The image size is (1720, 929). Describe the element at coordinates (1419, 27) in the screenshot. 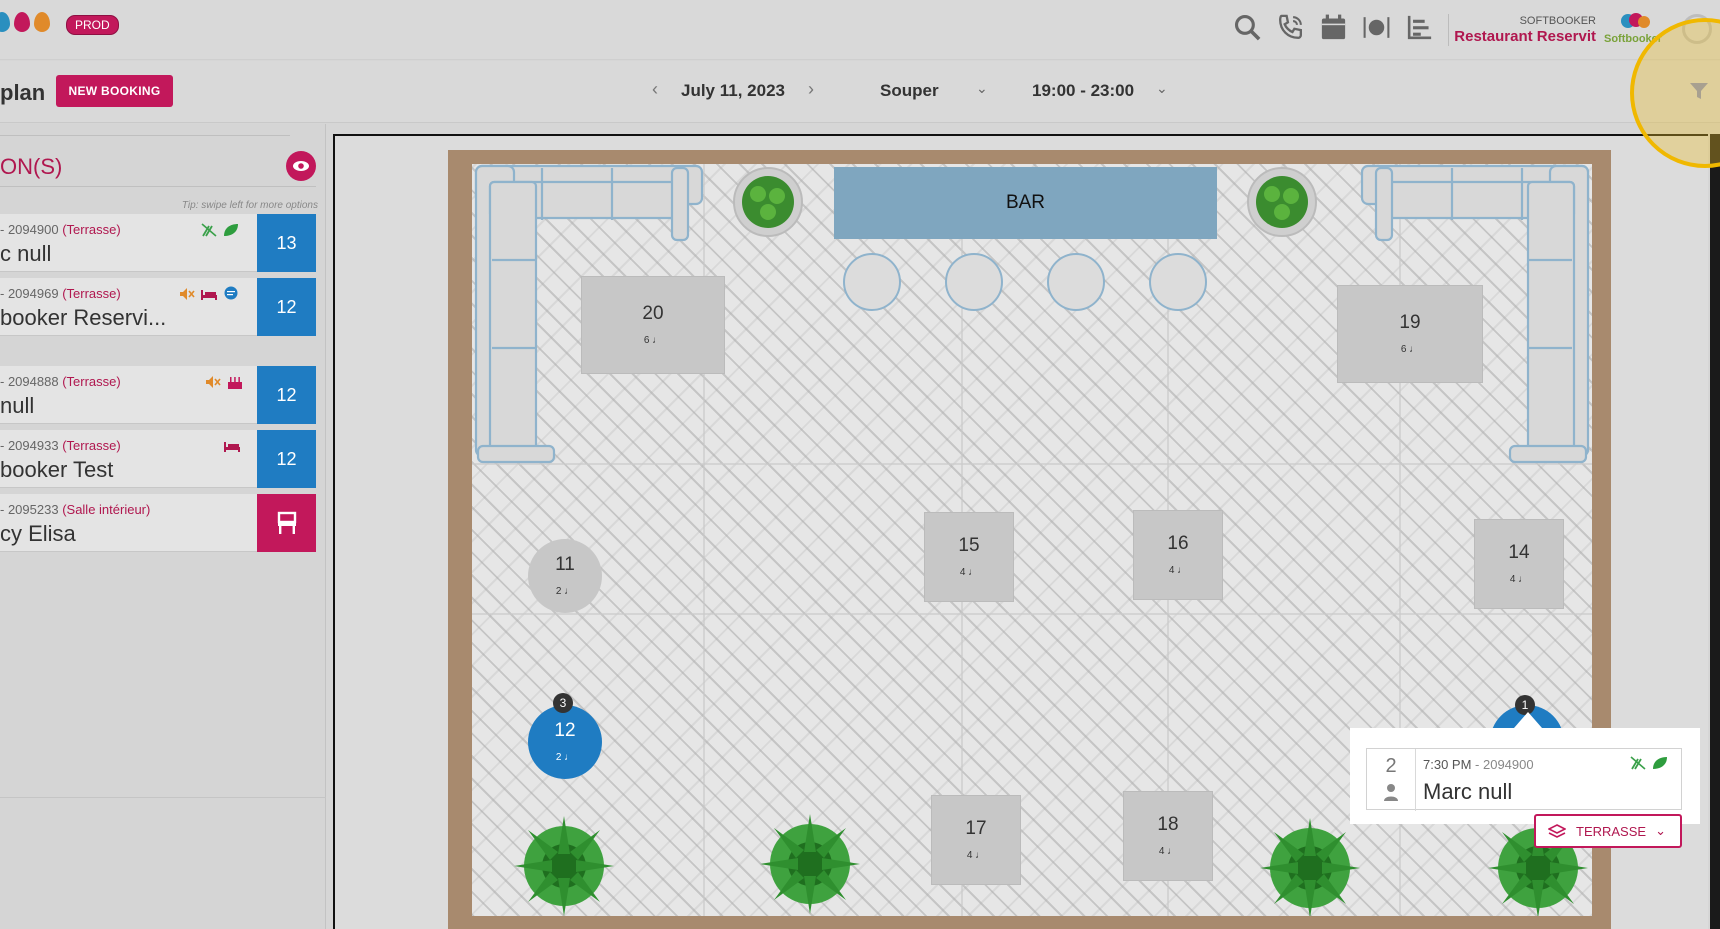

I see `stats-icon` at that location.